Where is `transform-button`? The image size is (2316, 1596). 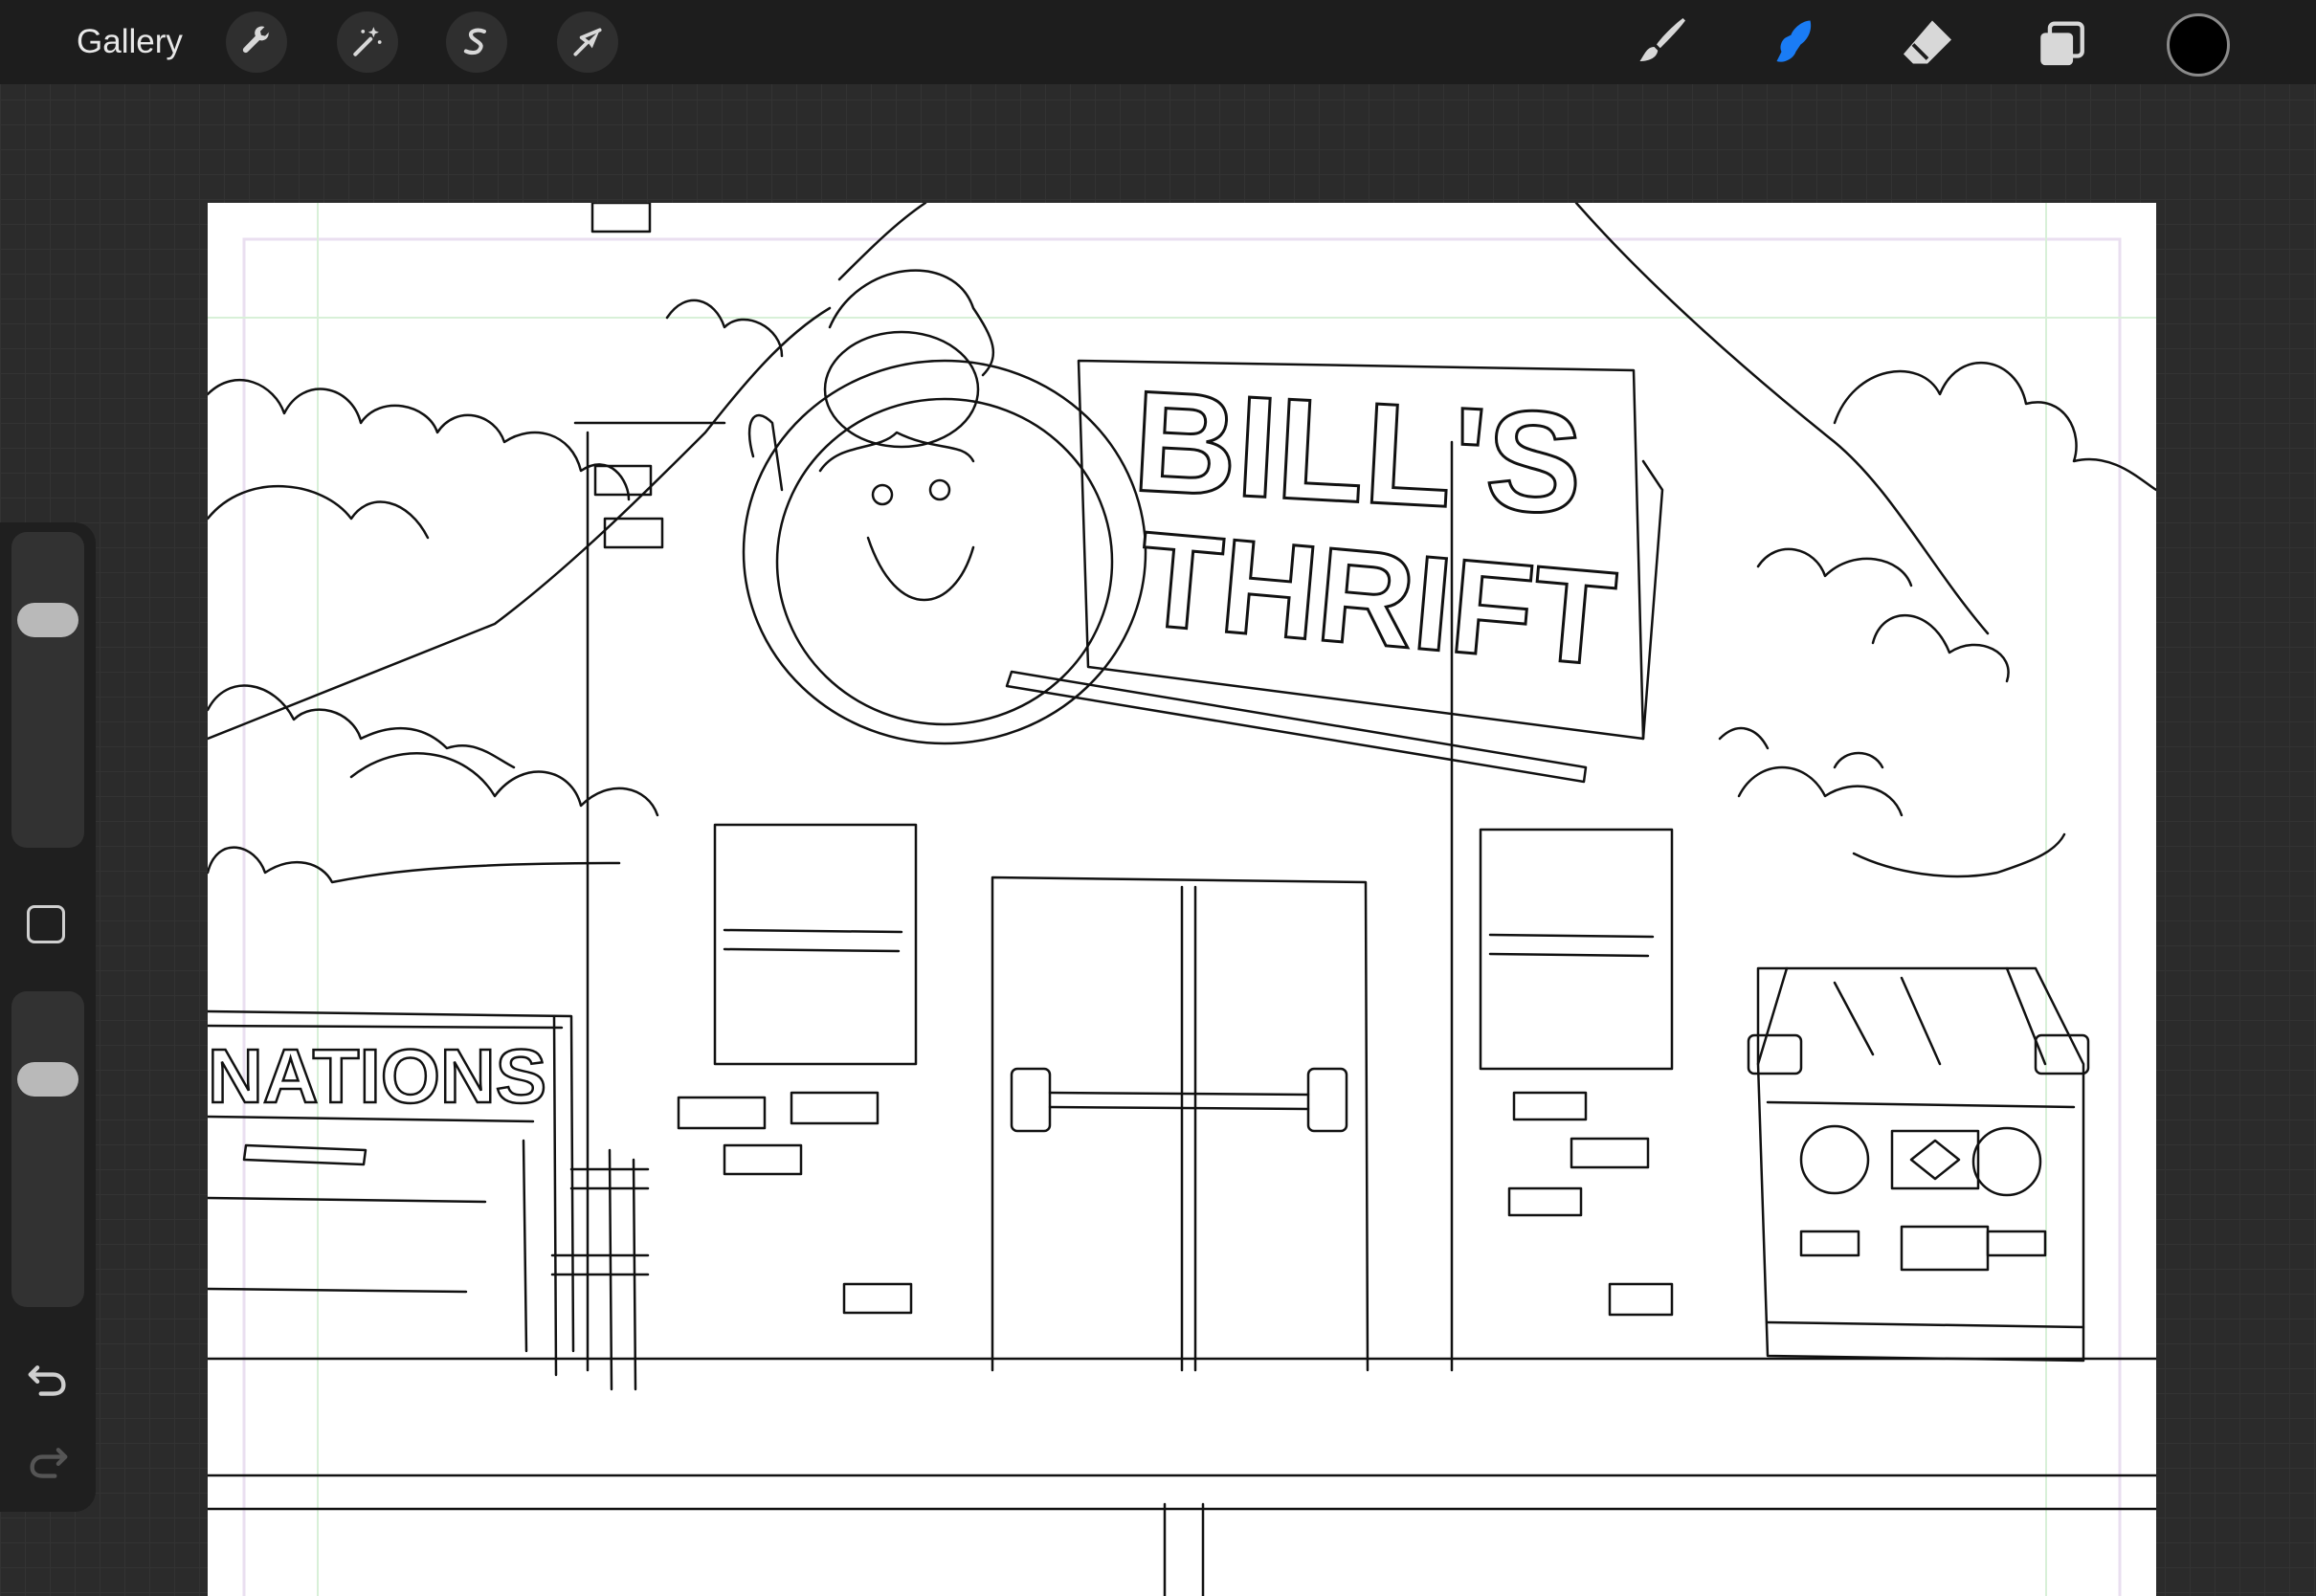
transform-button is located at coordinates (587, 42).